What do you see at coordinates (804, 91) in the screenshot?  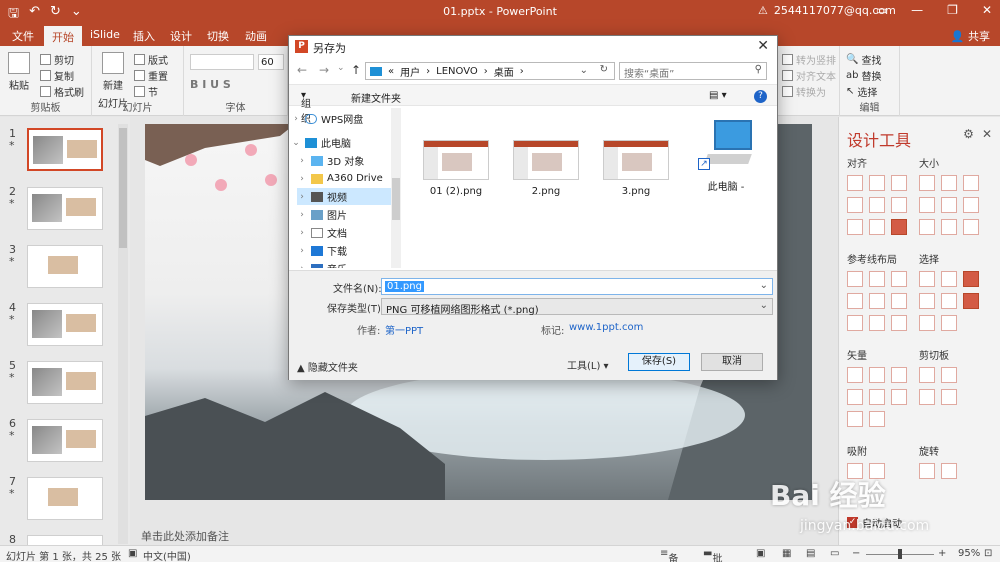 I see `convert-button: 转换为` at bounding box center [804, 91].